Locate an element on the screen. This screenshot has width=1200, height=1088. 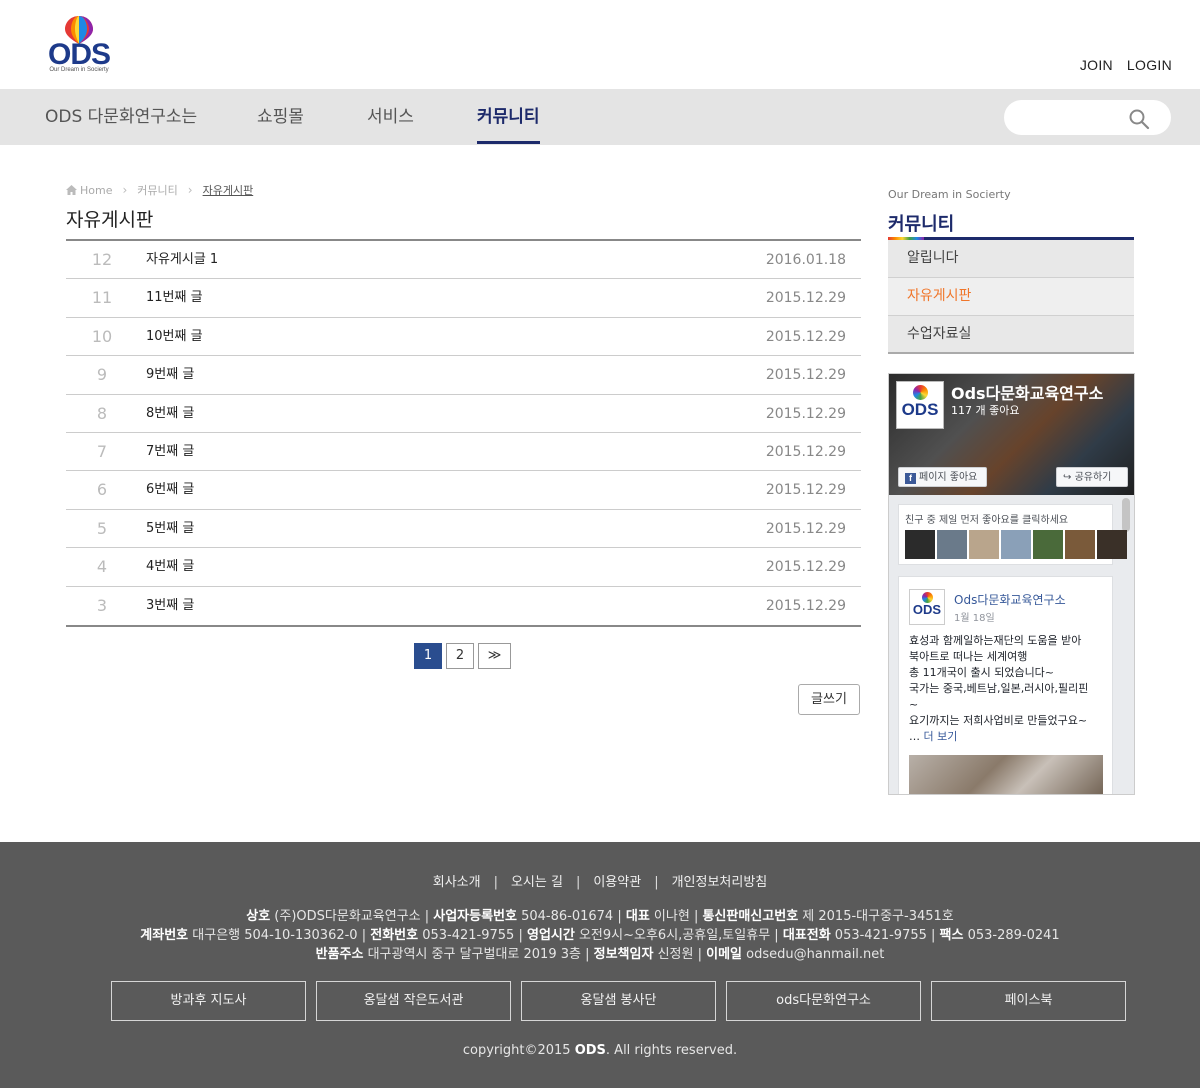
breadcrumb-home: Home is located at coordinates (96, 190).